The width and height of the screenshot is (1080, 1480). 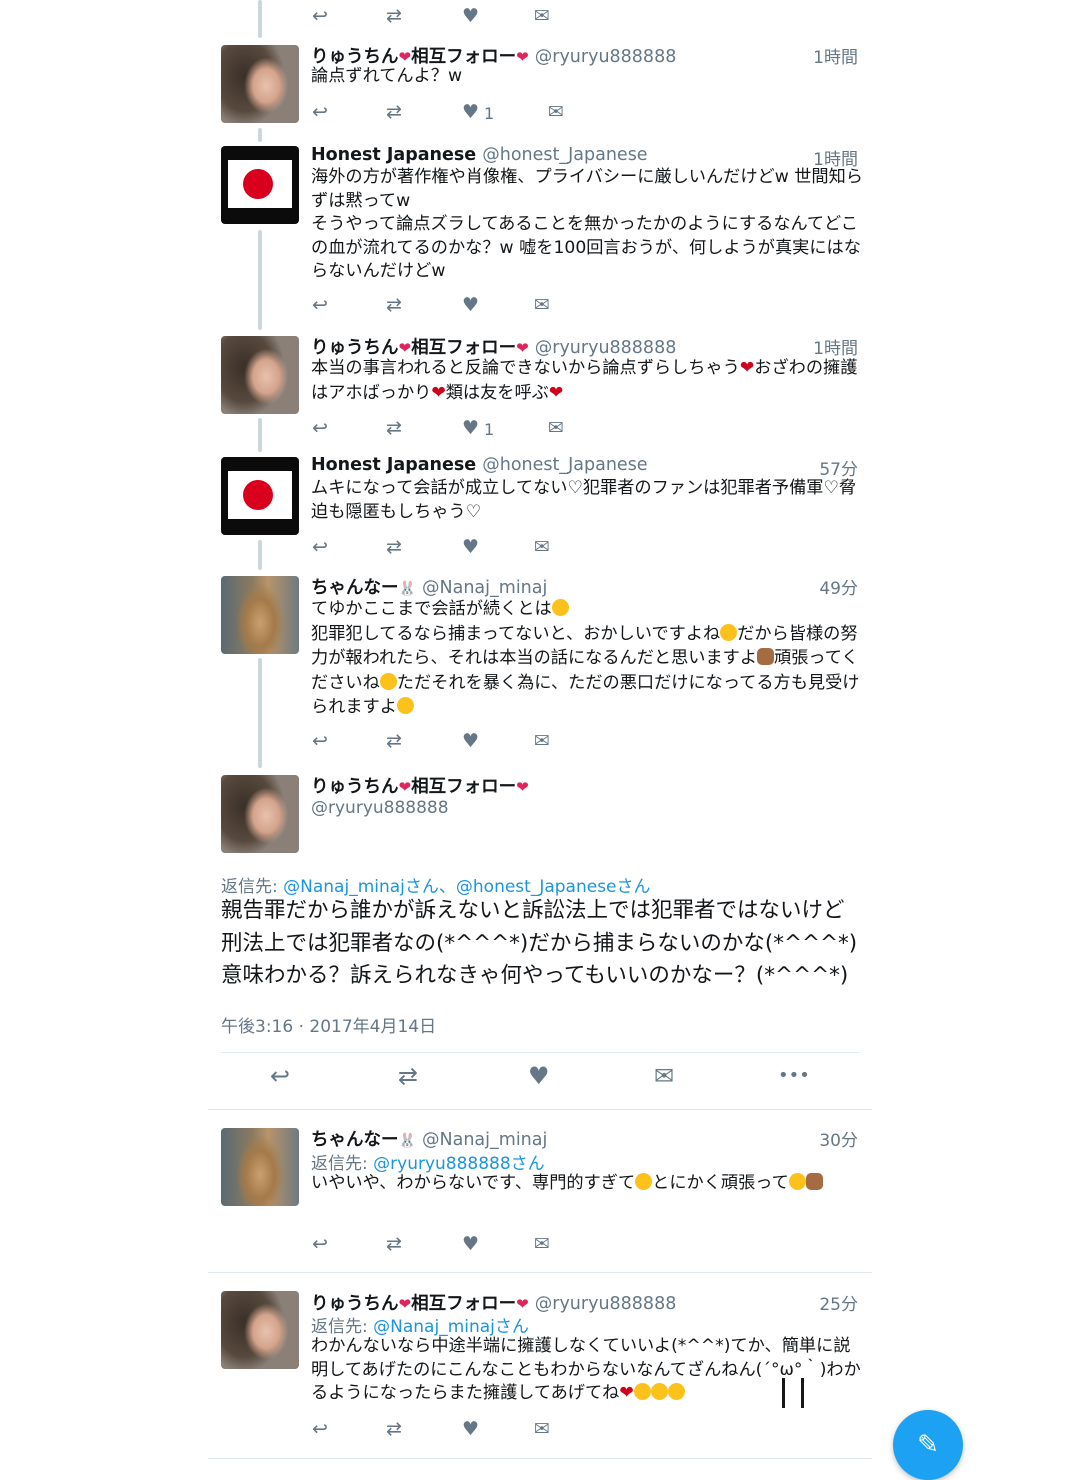 I want to click on tweet-time: 49分, so click(x=818, y=586).